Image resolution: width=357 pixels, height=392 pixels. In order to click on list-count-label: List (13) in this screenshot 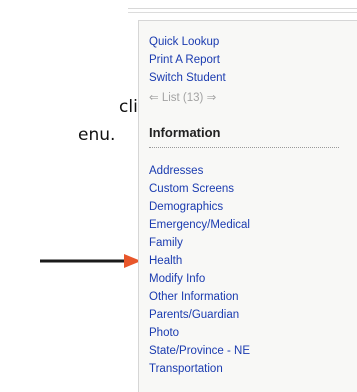, I will do `click(182, 98)`.